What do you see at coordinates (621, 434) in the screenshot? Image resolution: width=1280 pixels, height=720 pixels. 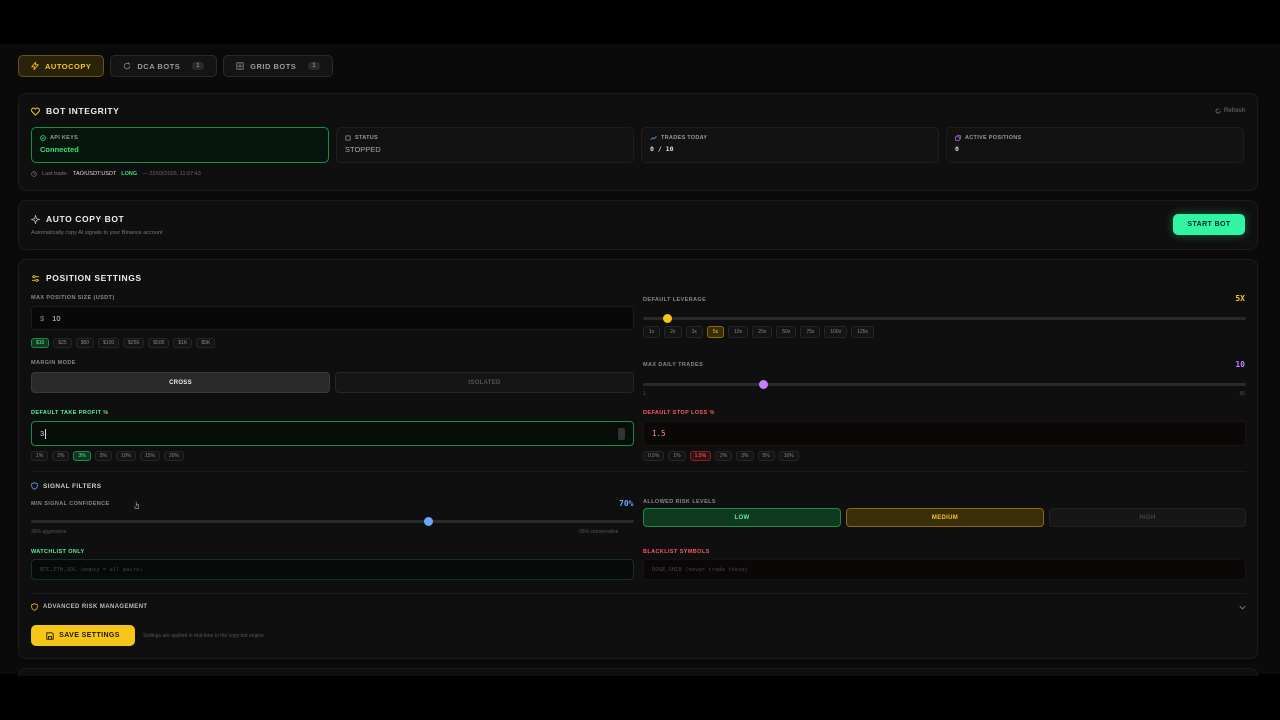 I see `stepper-arrows-icon` at bounding box center [621, 434].